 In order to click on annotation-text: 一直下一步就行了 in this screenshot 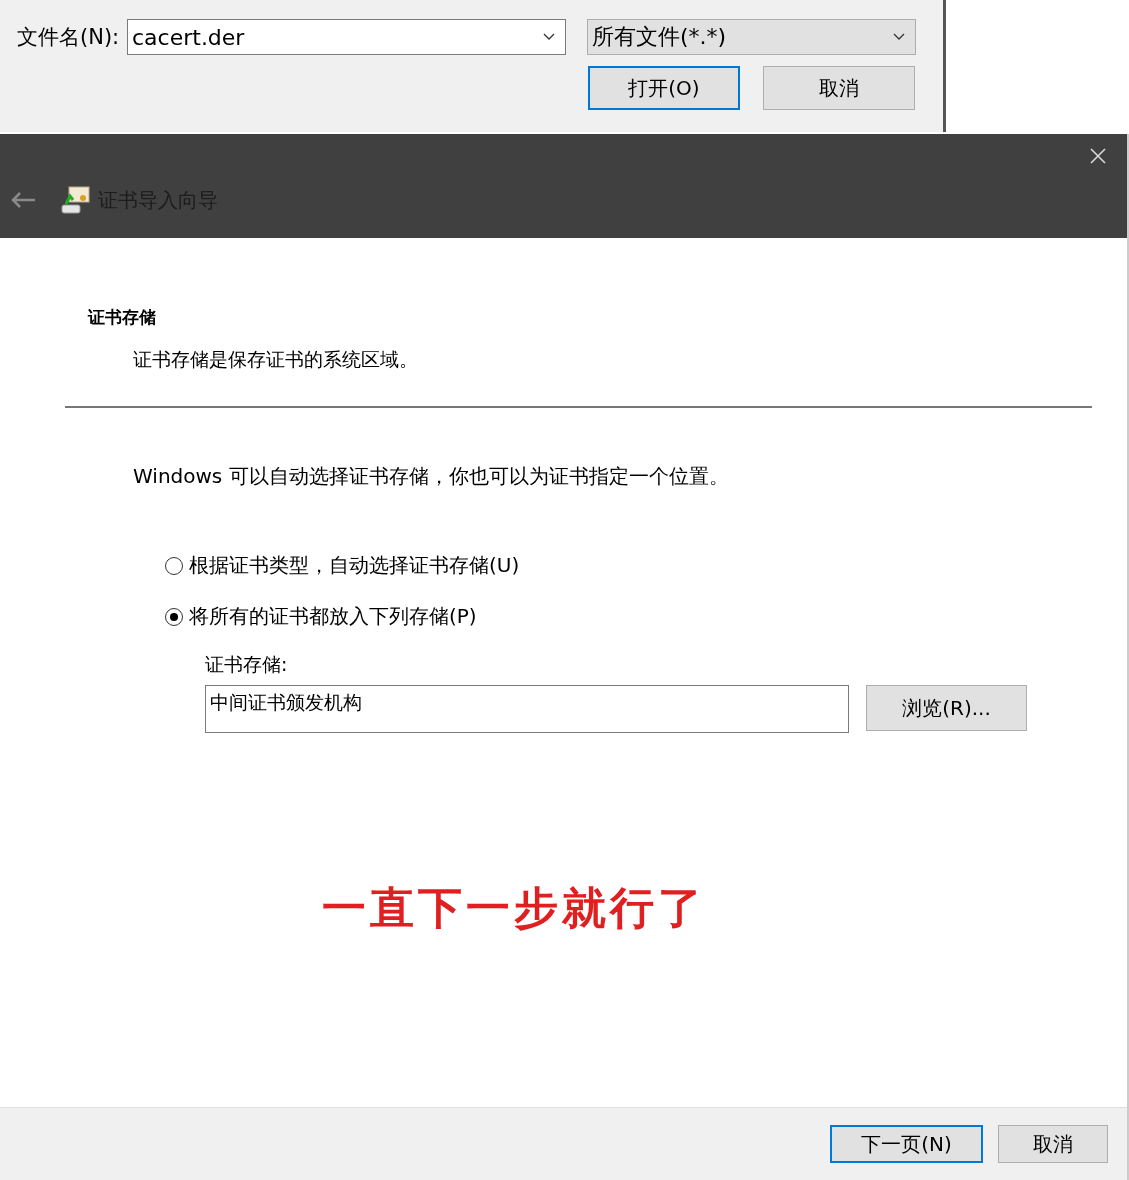, I will do `click(514, 908)`.